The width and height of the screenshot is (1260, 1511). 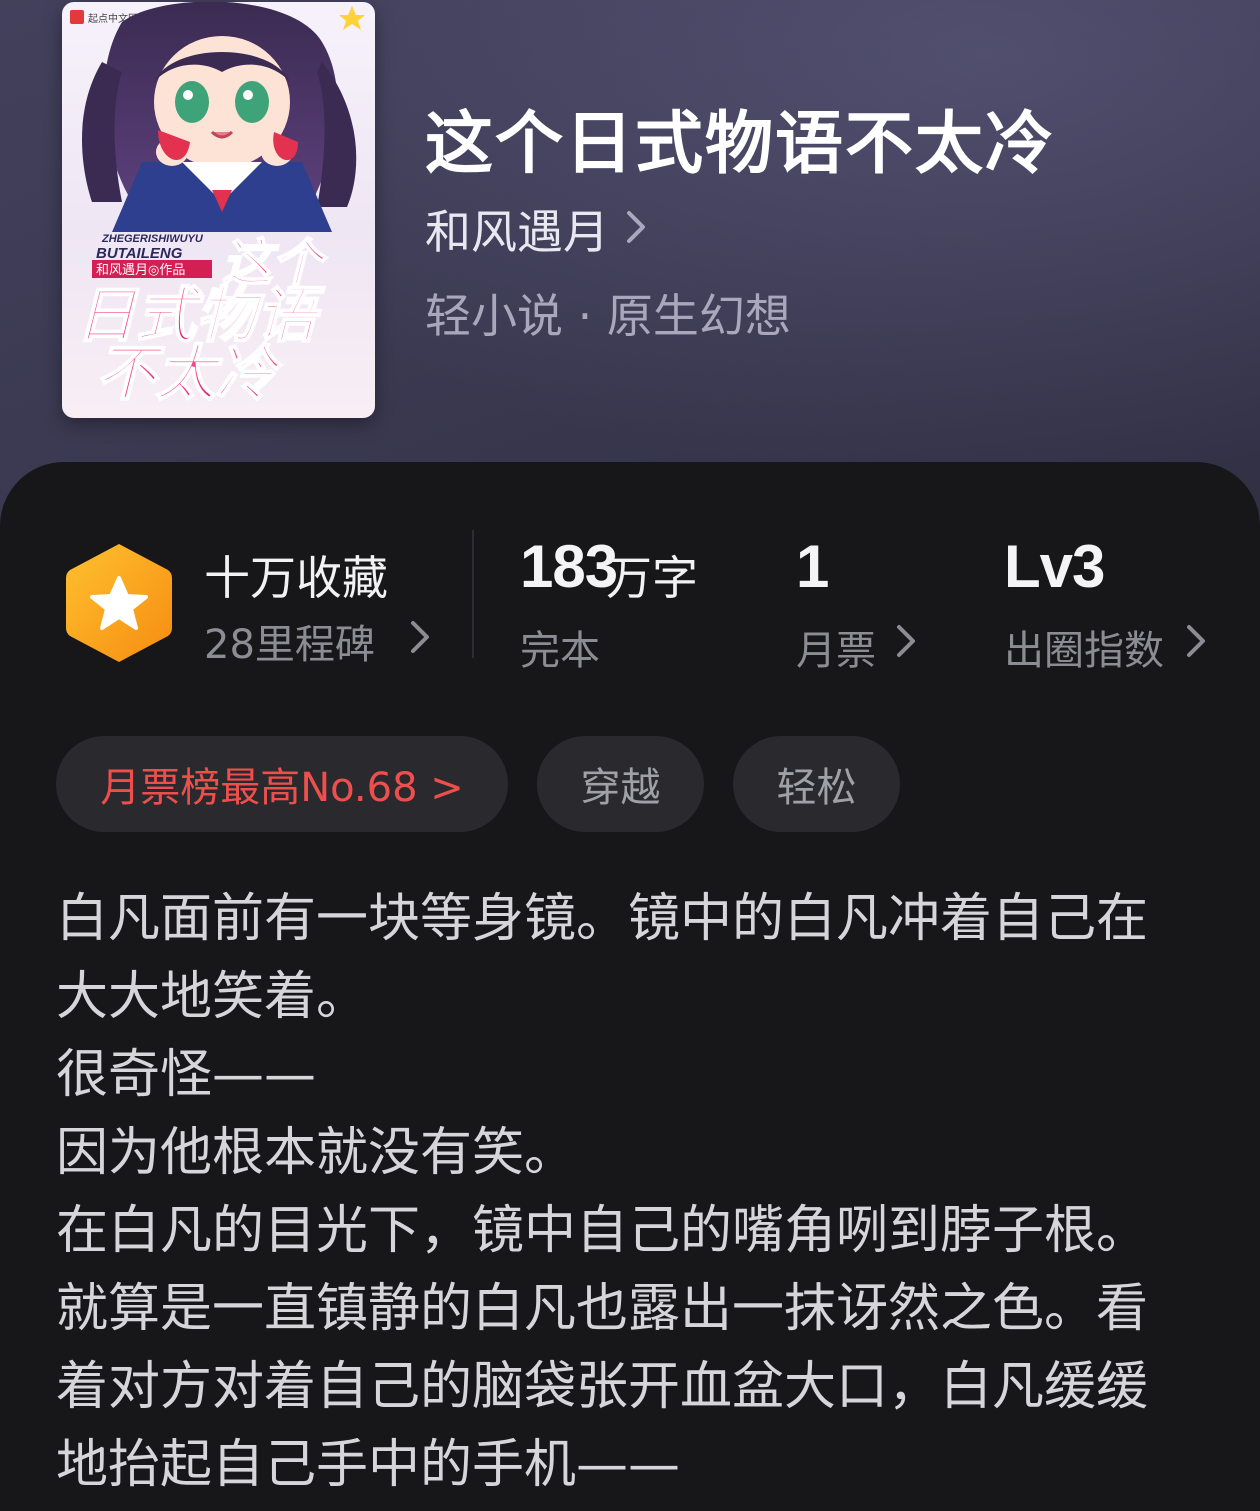 I want to click on genre-tag-qingsong: 轻松, so click(x=816, y=784).